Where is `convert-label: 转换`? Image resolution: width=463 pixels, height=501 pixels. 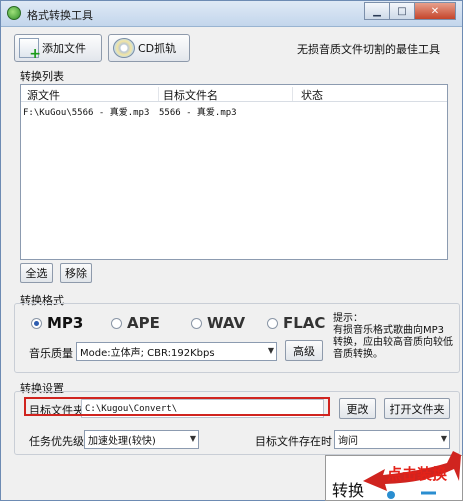
convert-label: 转换 is located at coordinates (348, 490).